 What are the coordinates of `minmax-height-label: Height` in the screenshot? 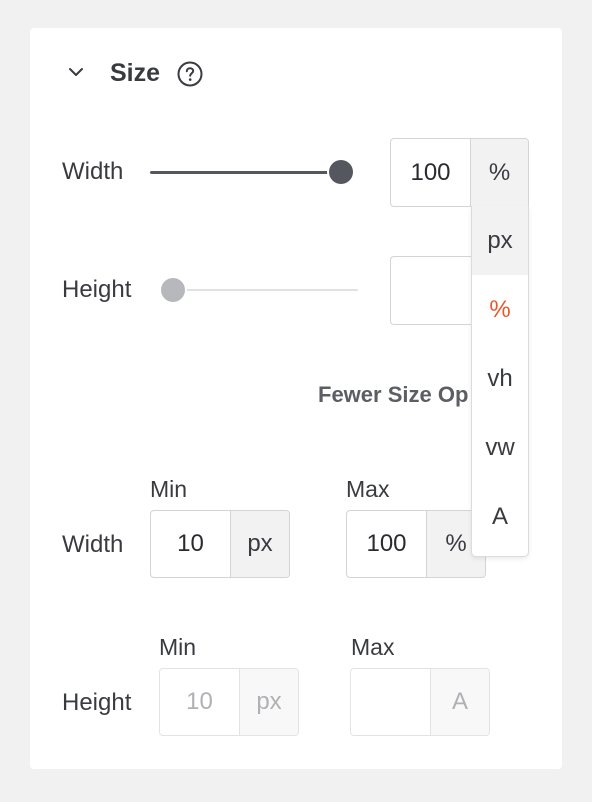 It's located at (97, 702).